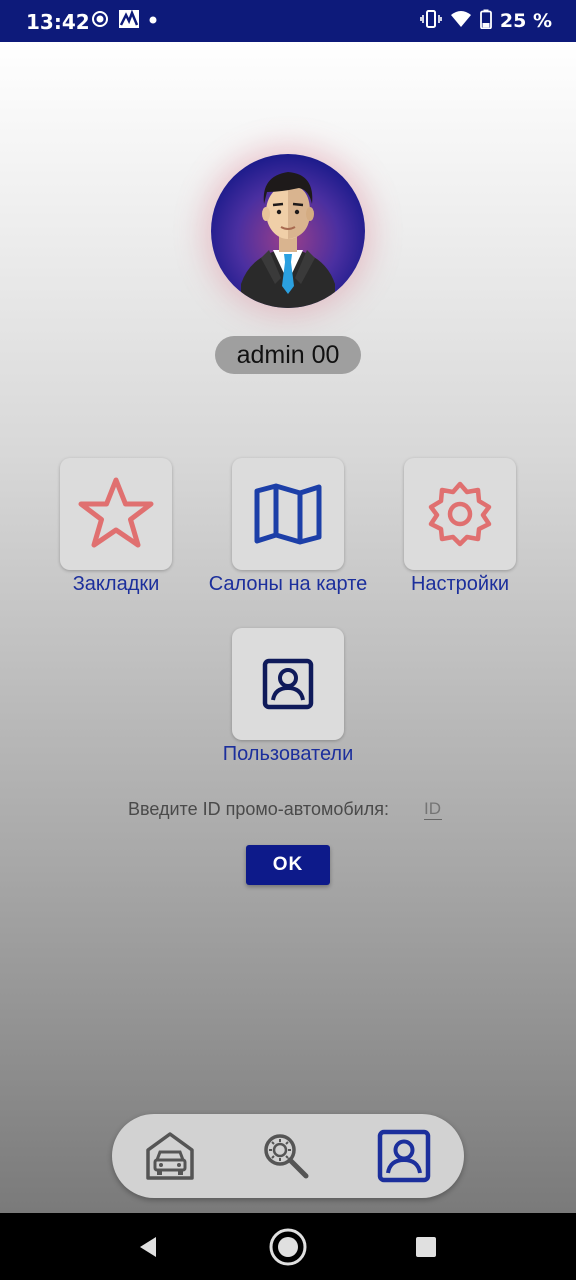 The image size is (576, 1280). I want to click on recents-square-icon, so click(426, 1247).